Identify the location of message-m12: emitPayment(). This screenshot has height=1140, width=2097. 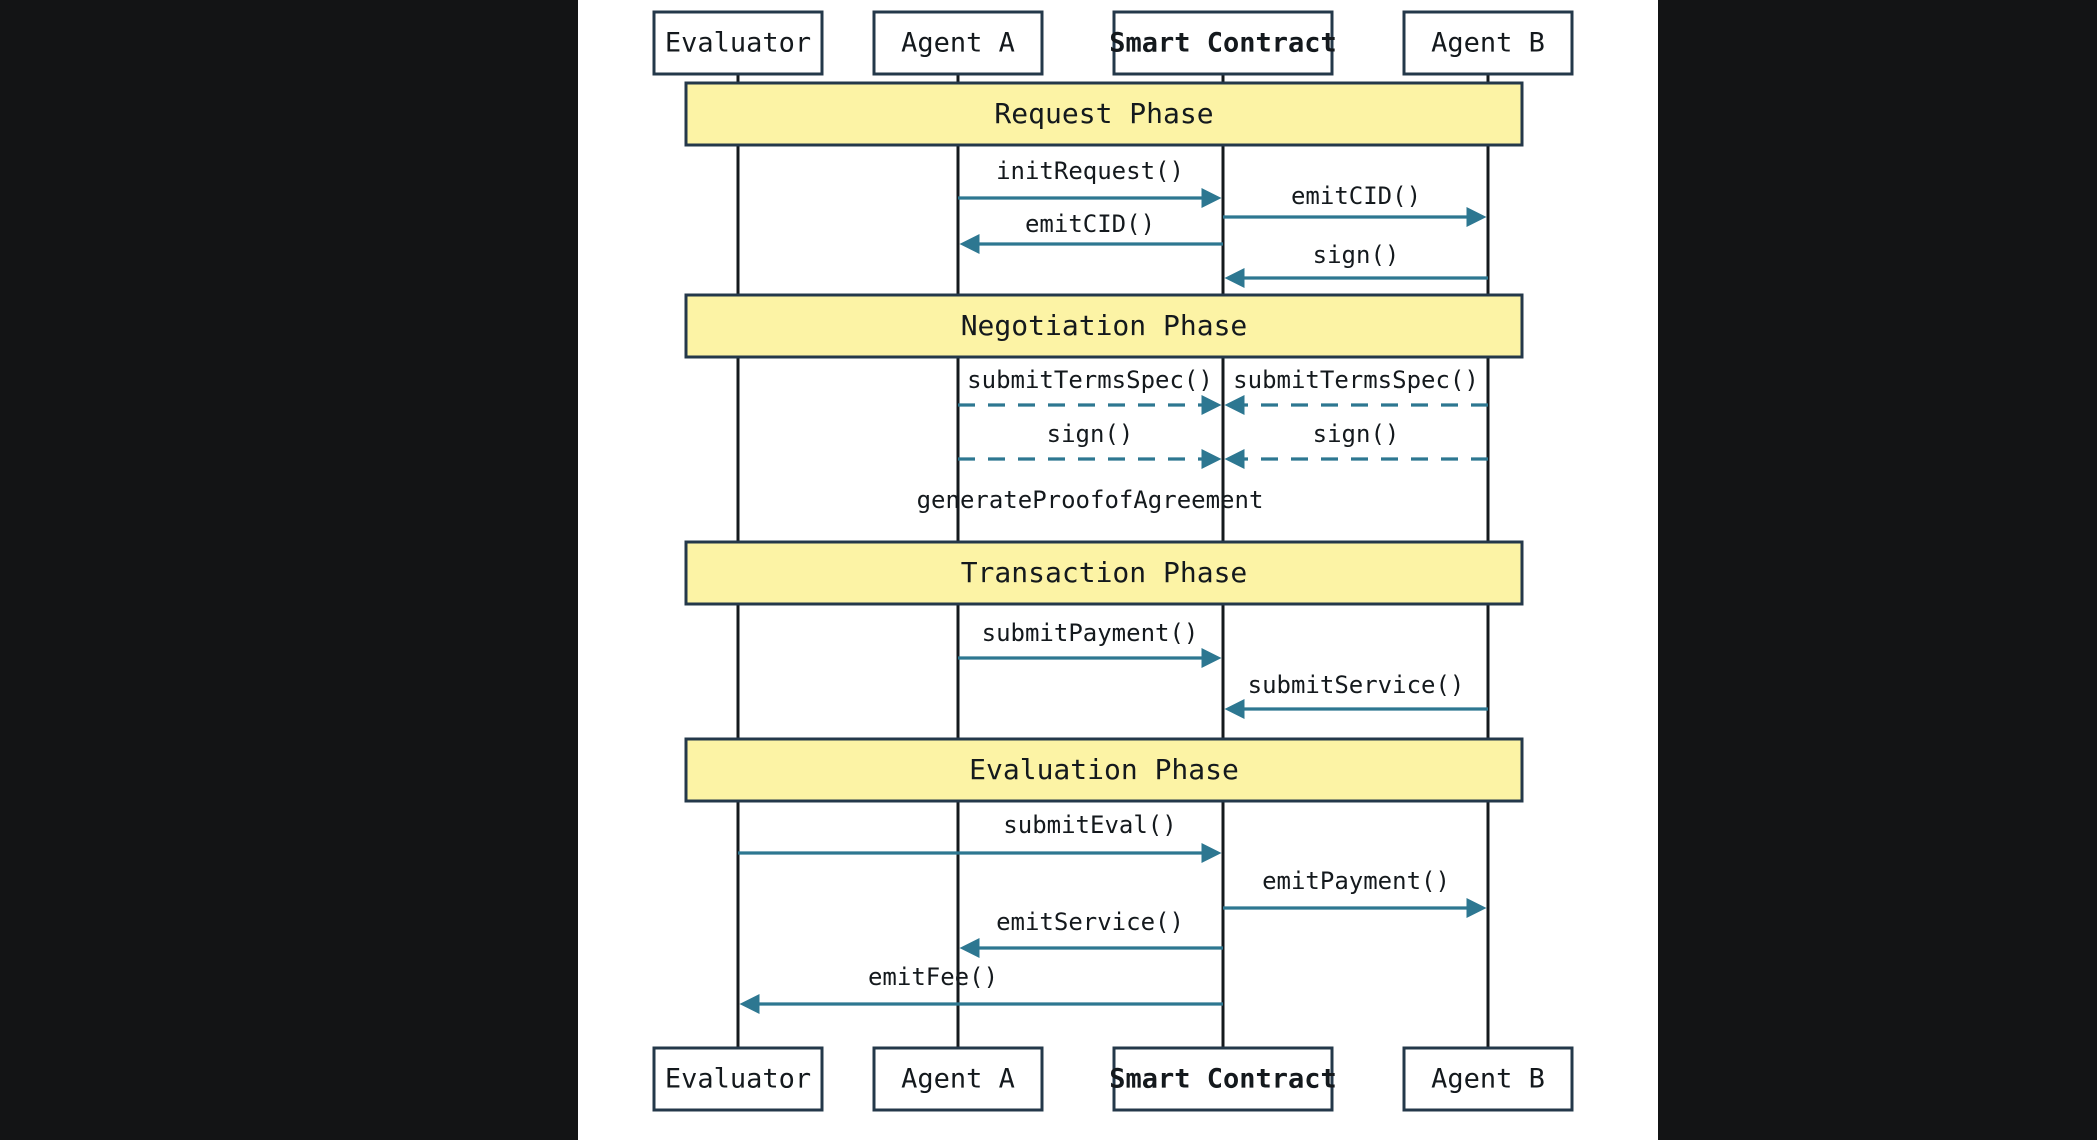
(1355, 892).